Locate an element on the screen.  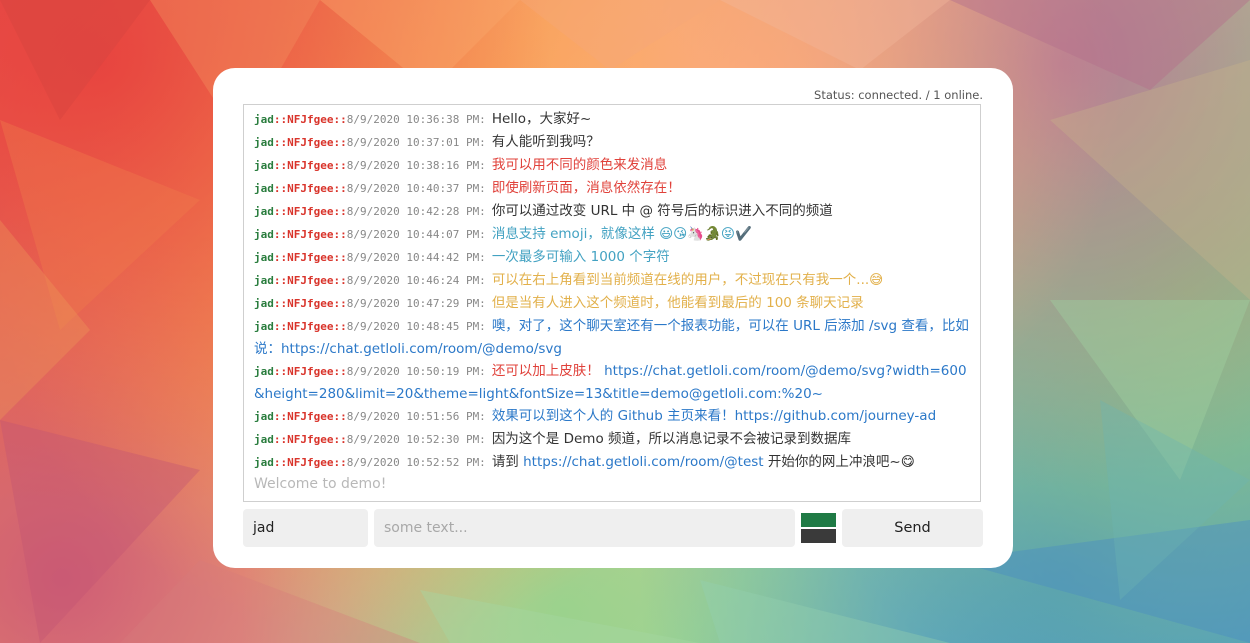
message-meta: jad::NFJfgee::8/9/2020 10:46:24 PM: is located at coordinates (370, 280).